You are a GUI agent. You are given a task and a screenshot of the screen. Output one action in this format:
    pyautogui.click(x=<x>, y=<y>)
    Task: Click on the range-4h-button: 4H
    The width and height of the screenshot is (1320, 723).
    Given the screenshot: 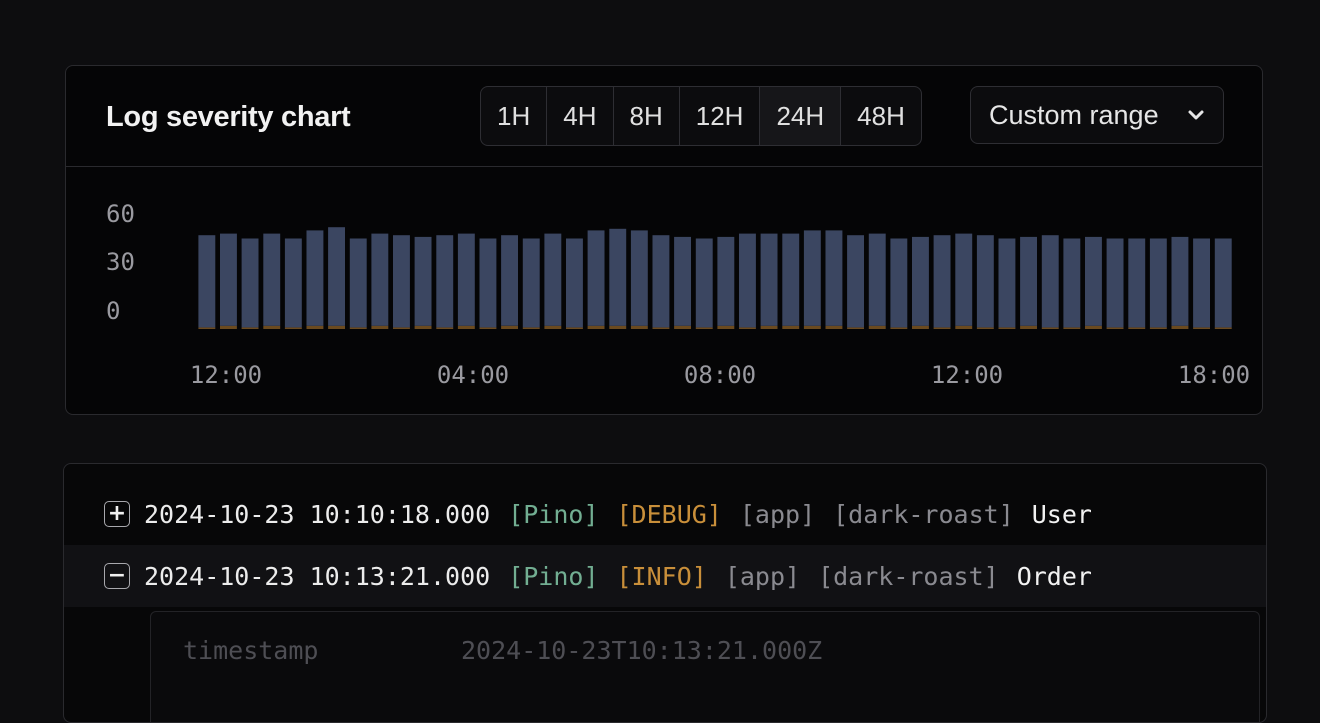 What is the action you would take?
    pyautogui.click(x=580, y=116)
    